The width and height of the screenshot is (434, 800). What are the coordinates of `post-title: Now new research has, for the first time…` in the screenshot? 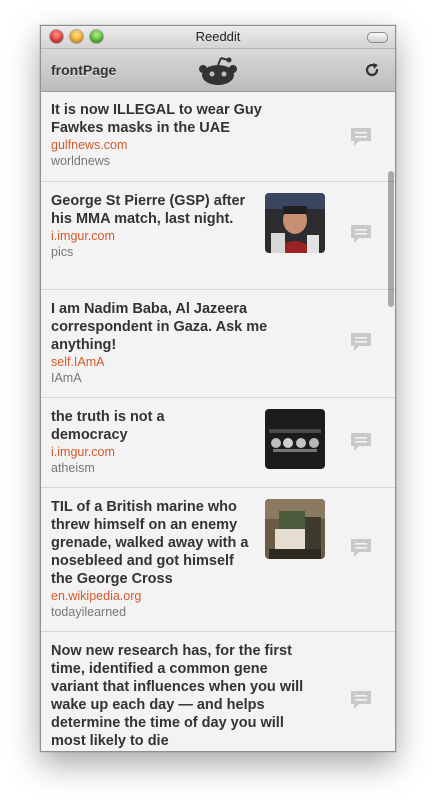 It's located at (177, 696).